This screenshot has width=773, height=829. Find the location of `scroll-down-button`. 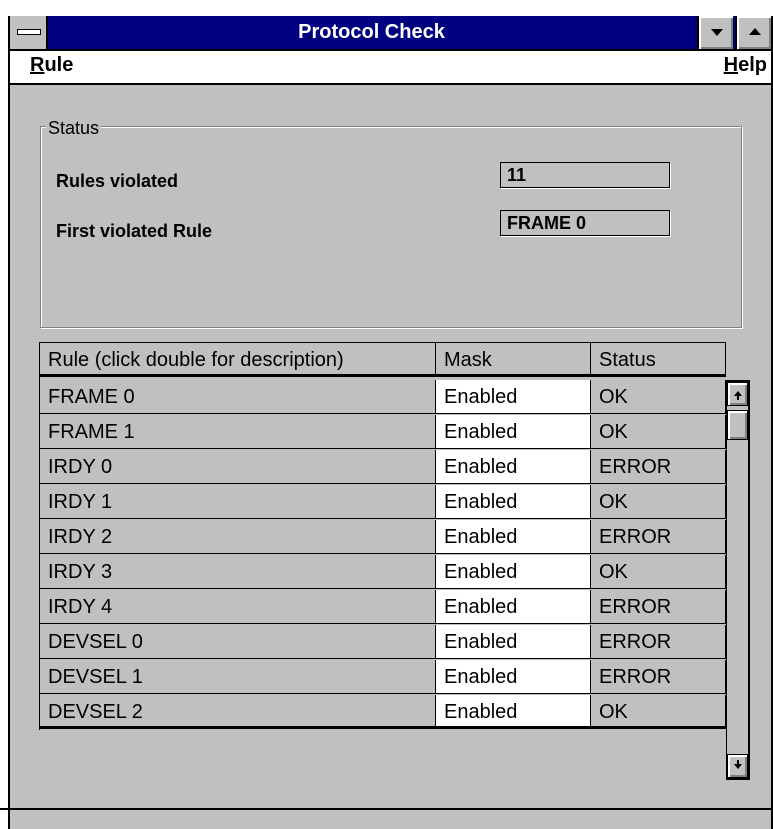

scroll-down-button is located at coordinates (737, 766).